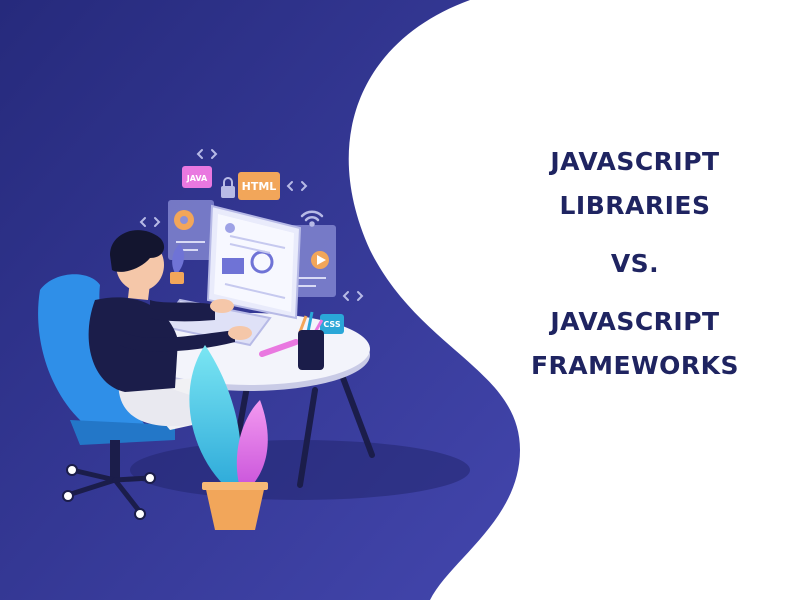 The height and width of the screenshot is (600, 800). Describe the element at coordinates (197, 178) in the screenshot. I see `java-label: JAVA` at that location.